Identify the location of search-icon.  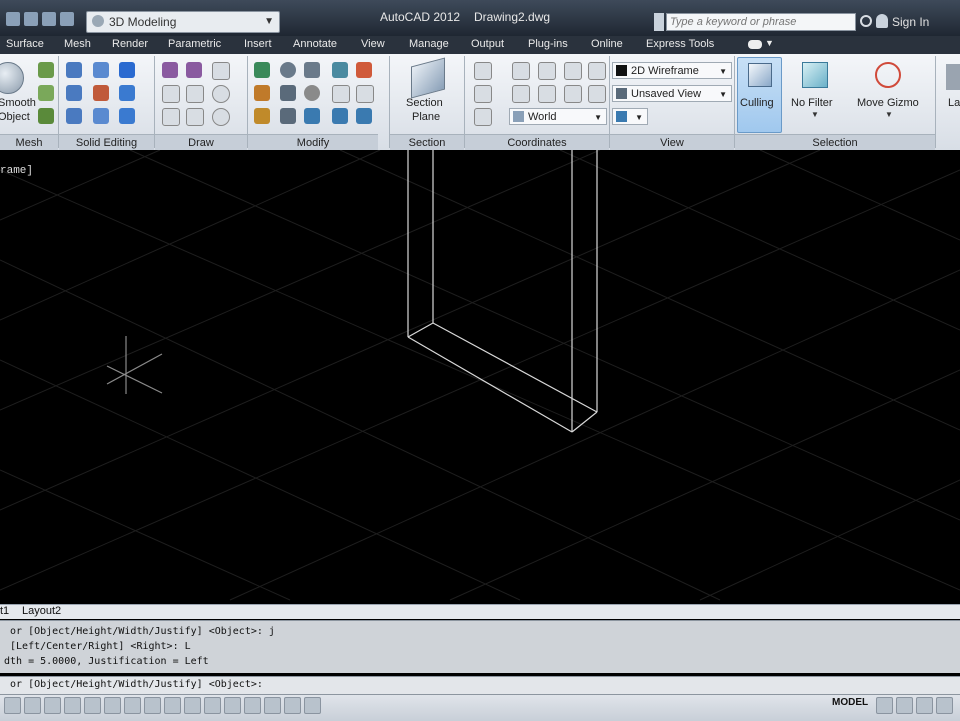
(866, 21).